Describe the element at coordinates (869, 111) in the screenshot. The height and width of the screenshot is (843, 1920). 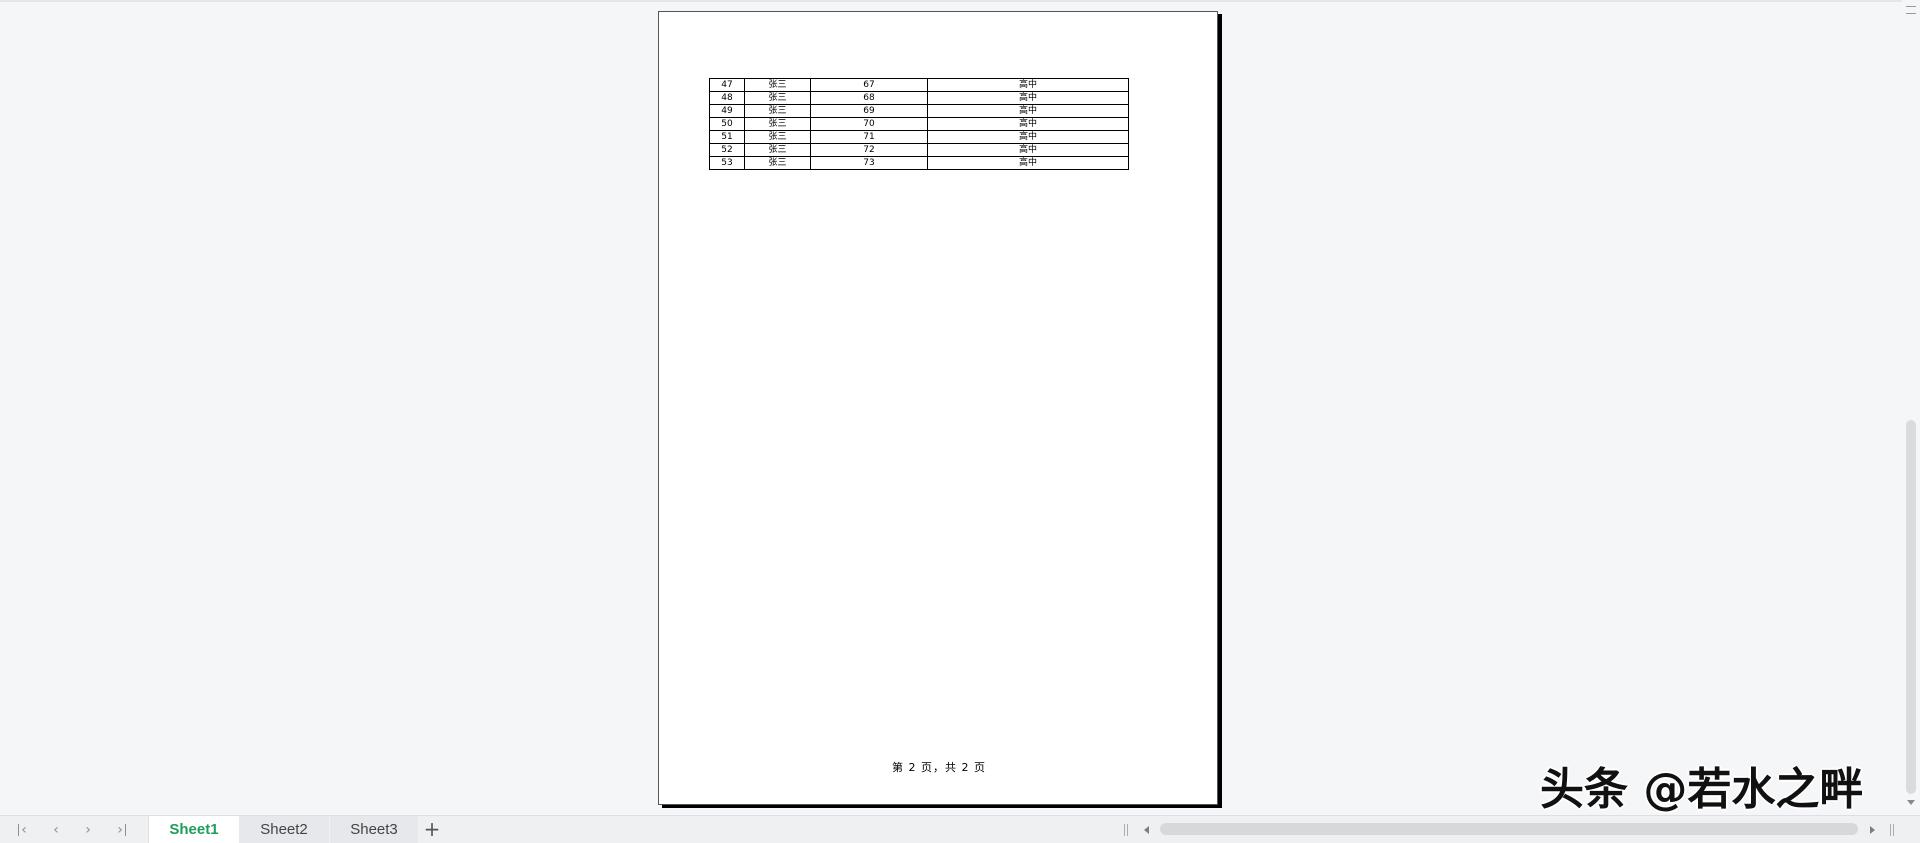
I see `score-cell: 69` at that location.